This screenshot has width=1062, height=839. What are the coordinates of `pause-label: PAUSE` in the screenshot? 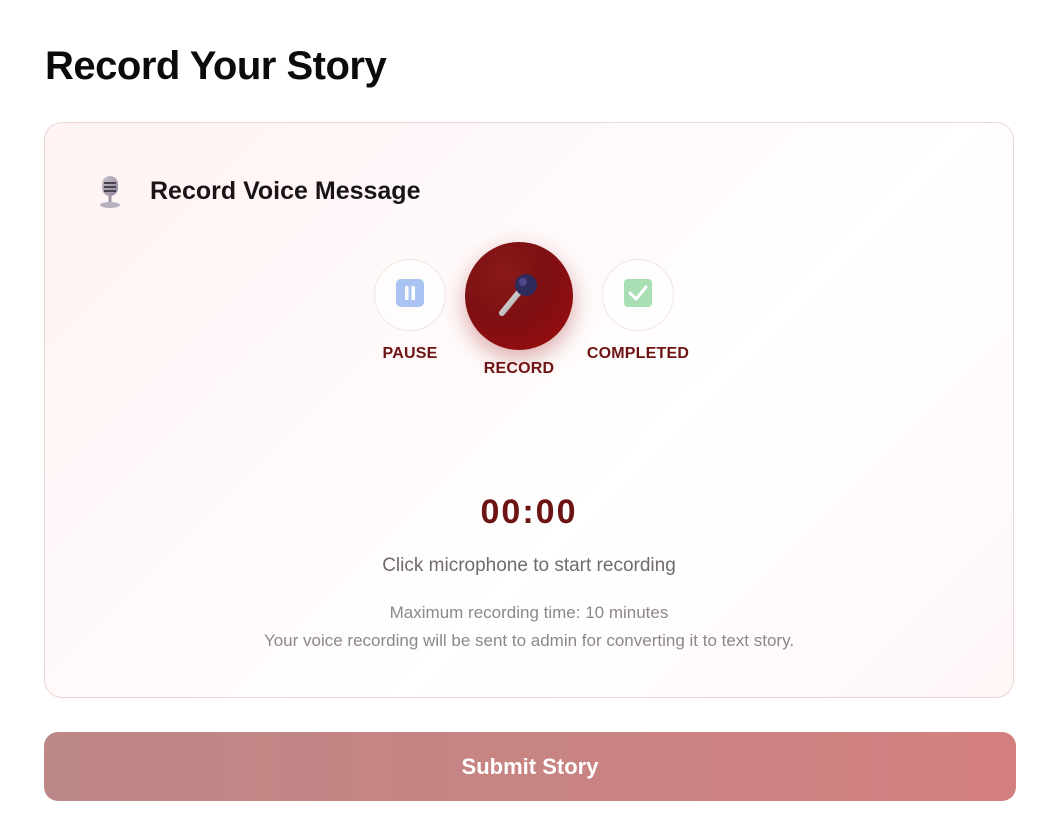 It's located at (410, 353).